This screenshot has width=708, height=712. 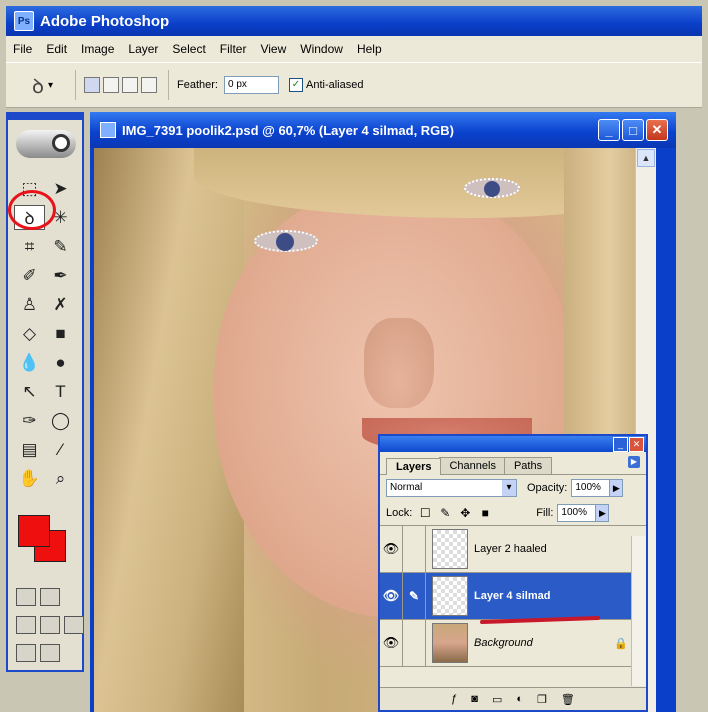 I want to click on layer-name: Layer 2 haaled, so click(x=510, y=549).